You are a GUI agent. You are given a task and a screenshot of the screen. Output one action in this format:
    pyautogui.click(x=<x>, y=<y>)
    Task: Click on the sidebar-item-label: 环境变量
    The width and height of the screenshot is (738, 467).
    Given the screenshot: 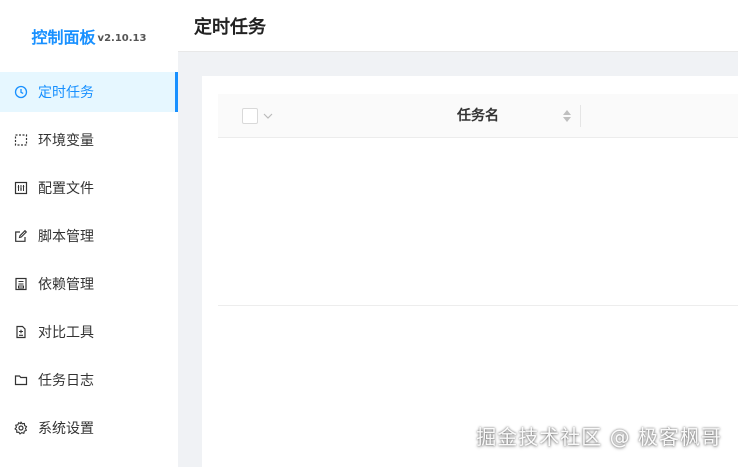 What is the action you would take?
    pyautogui.click(x=66, y=141)
    